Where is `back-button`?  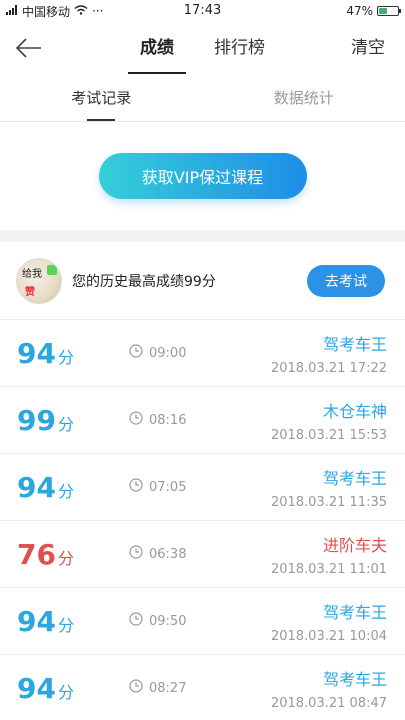
back-button is located at coordinates (29, 48).